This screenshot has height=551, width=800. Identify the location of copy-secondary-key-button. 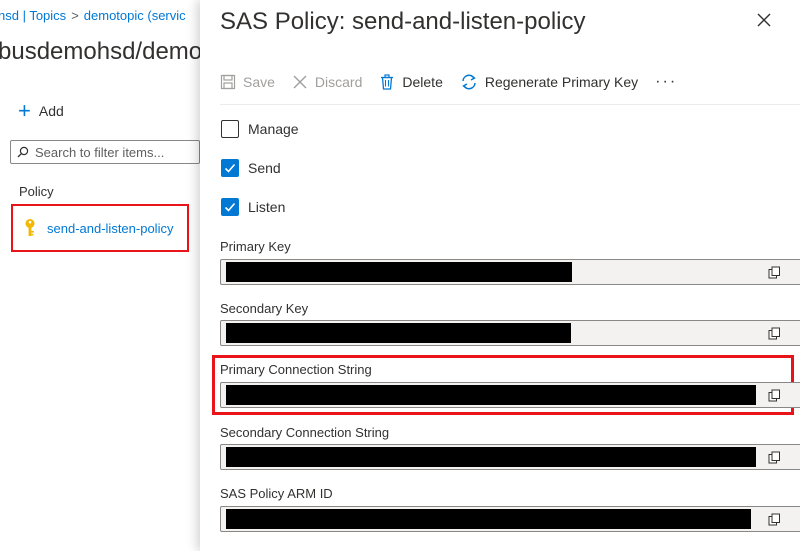
(774, 333).